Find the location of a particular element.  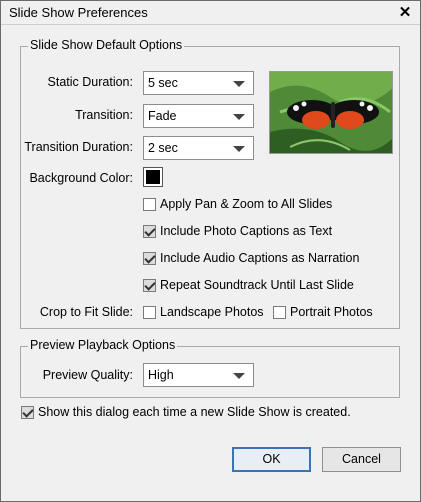

preview-options-legend: Preview Playback Options is located at coordinates (103, 345).